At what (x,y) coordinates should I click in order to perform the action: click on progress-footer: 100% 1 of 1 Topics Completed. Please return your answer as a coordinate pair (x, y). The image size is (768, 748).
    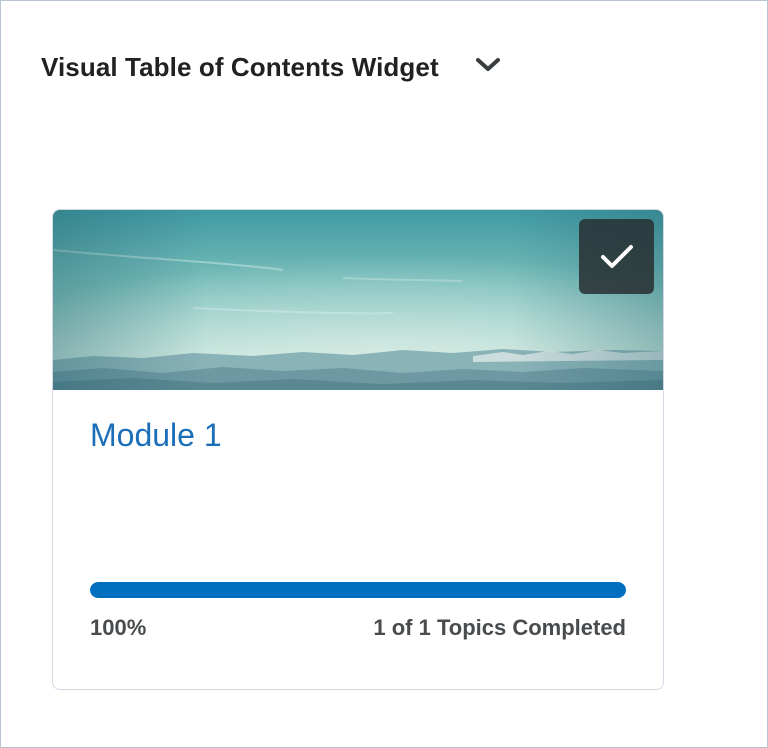
    Looking at the image, I should click on (358, 628).